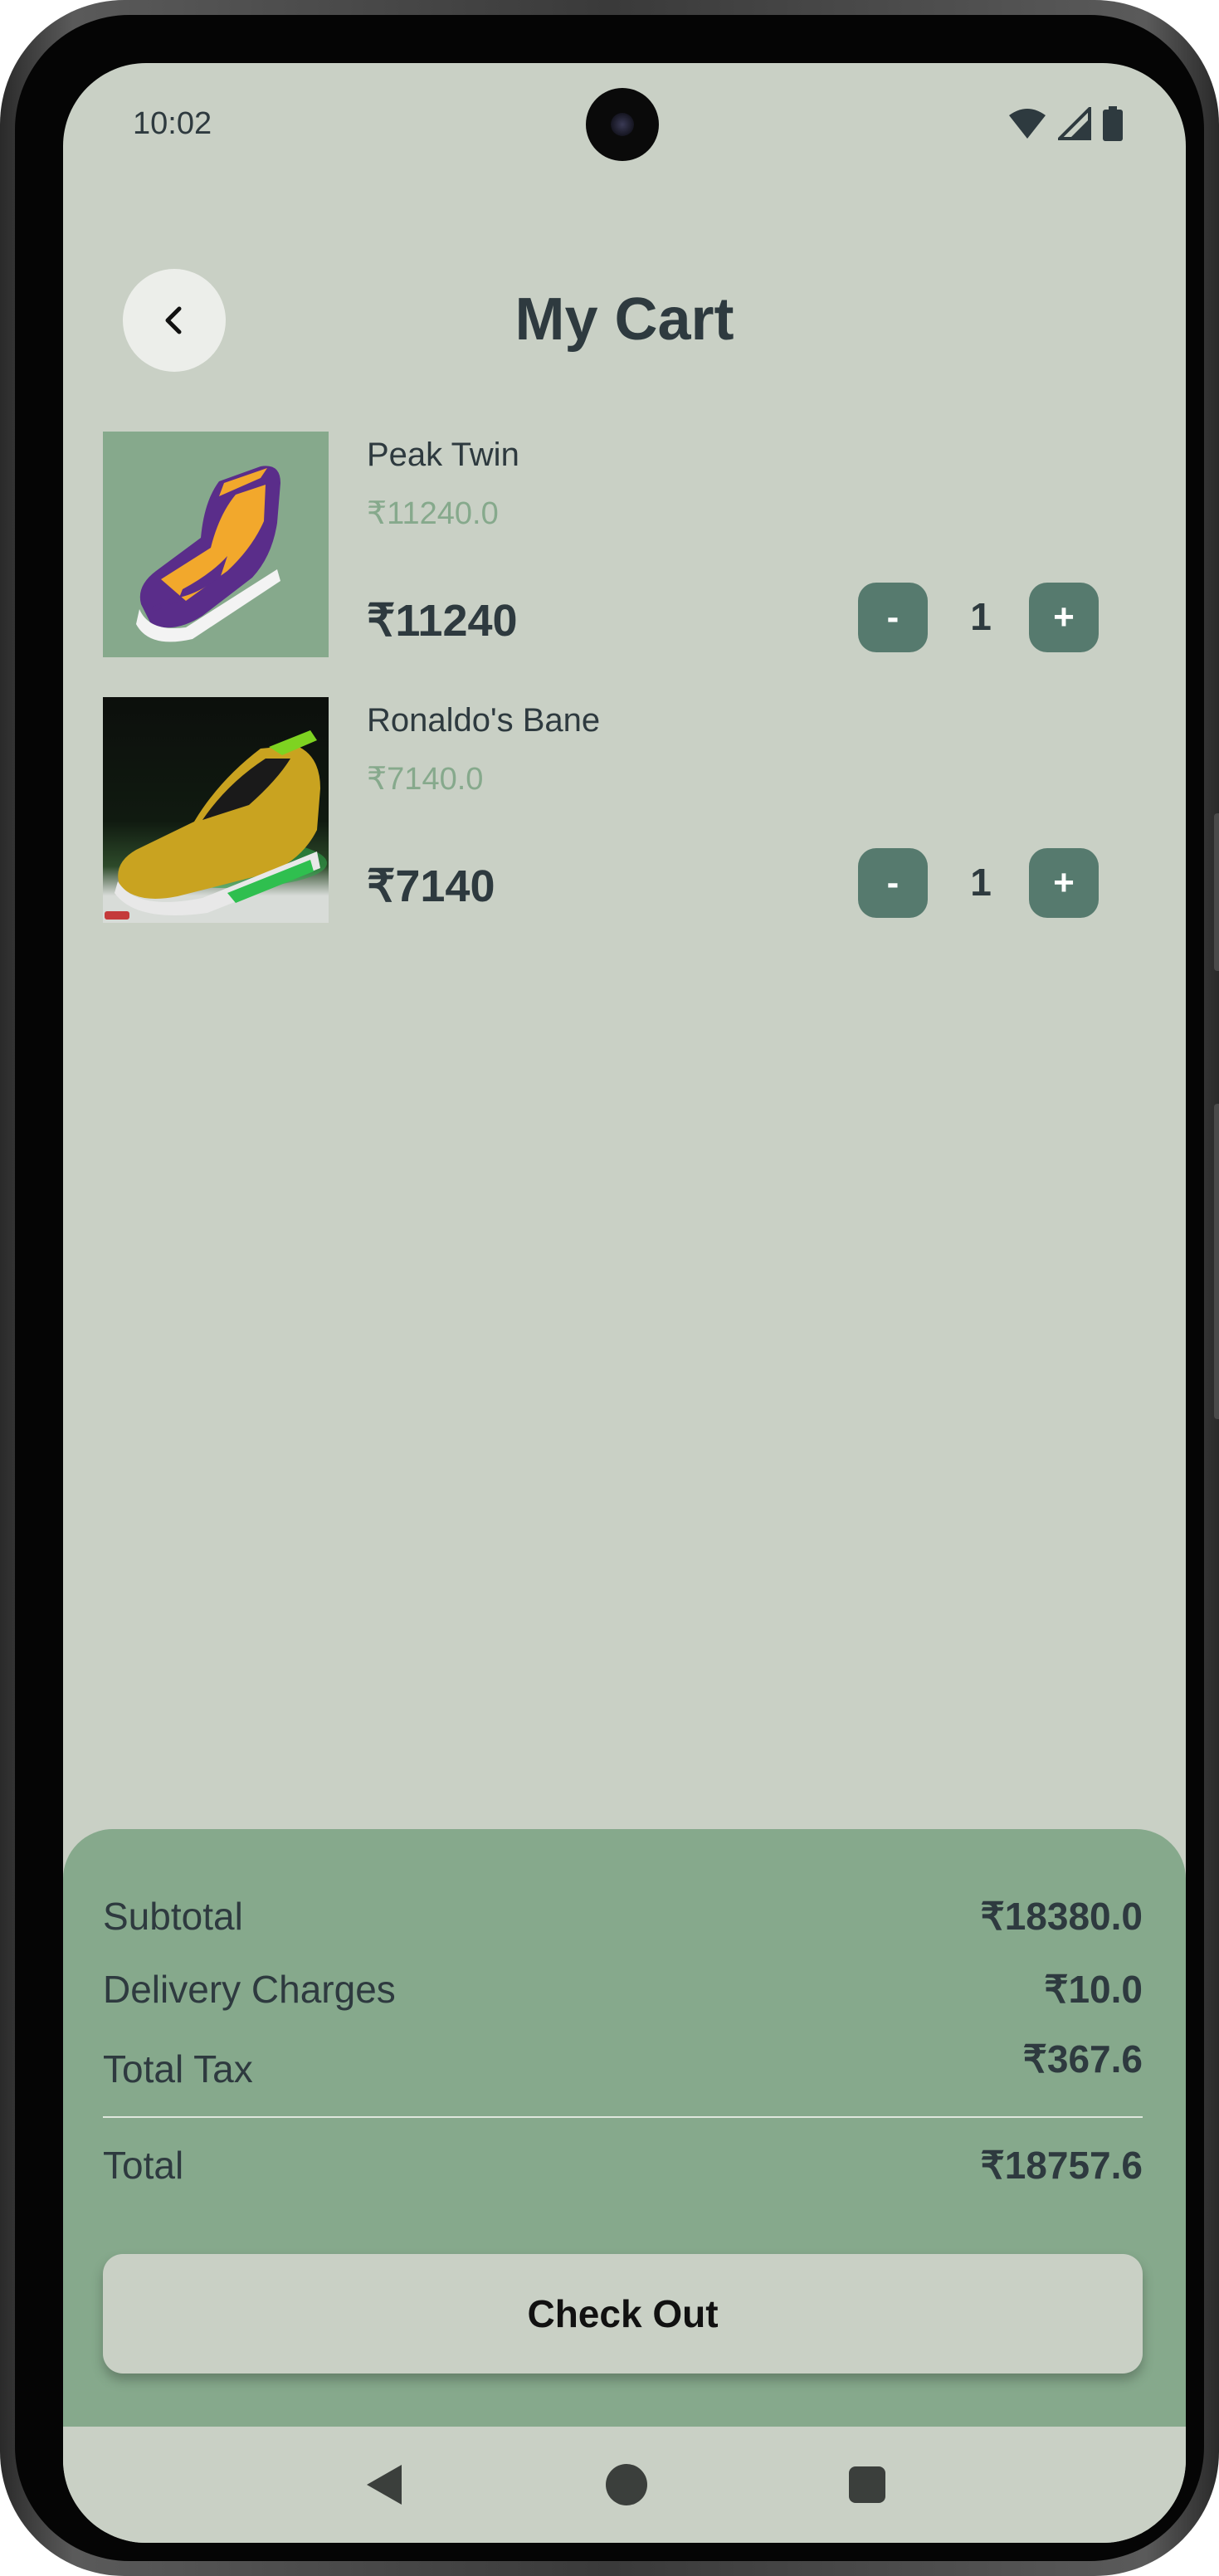 The height and width of the screenshot is (2576, 1219). I want to click on home-circle-icon, so click(626, 2484).